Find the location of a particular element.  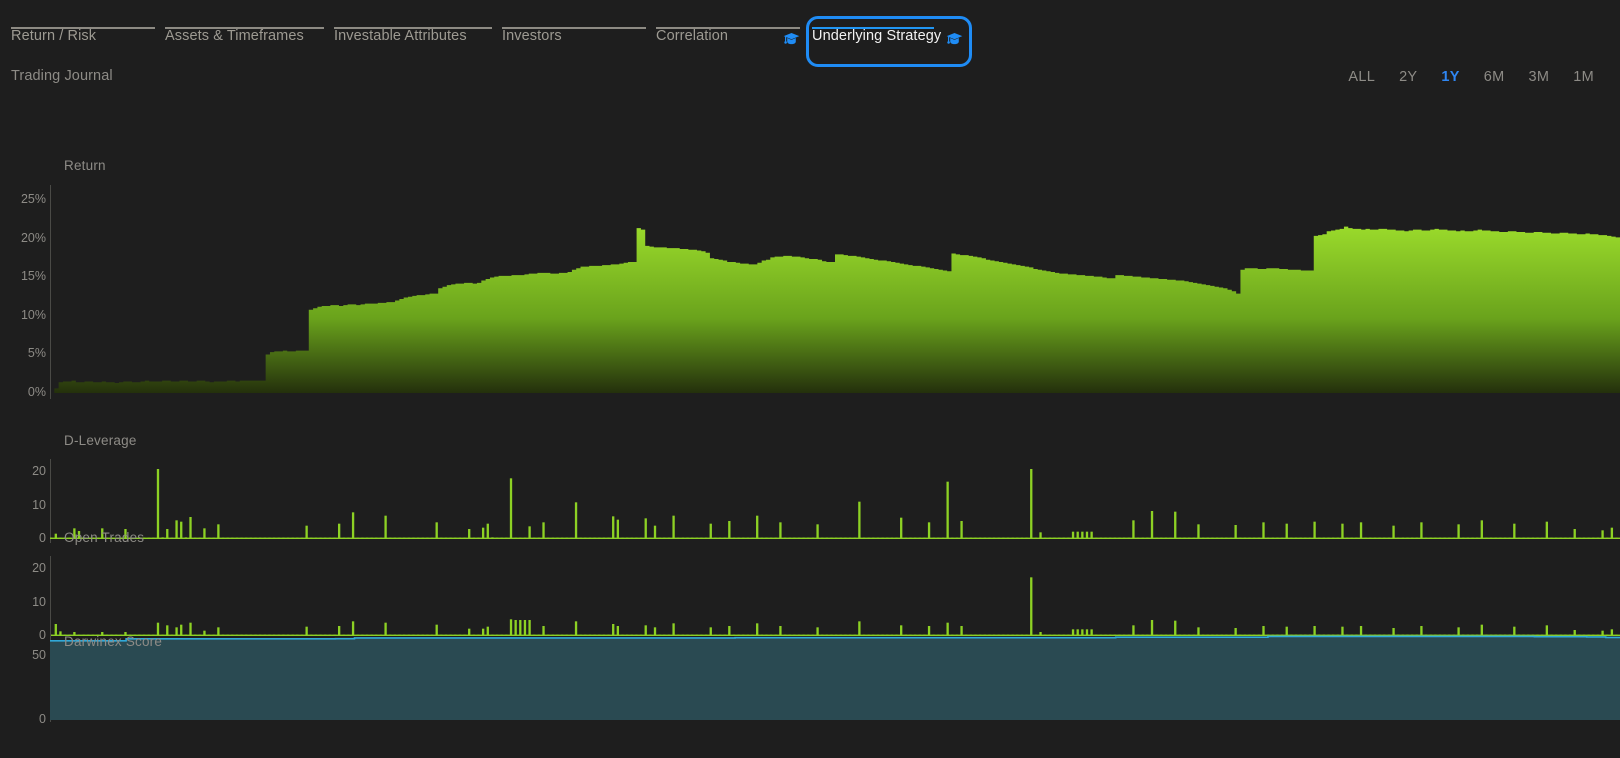

tab-label: Correlation is located at coordinates (692, 36).